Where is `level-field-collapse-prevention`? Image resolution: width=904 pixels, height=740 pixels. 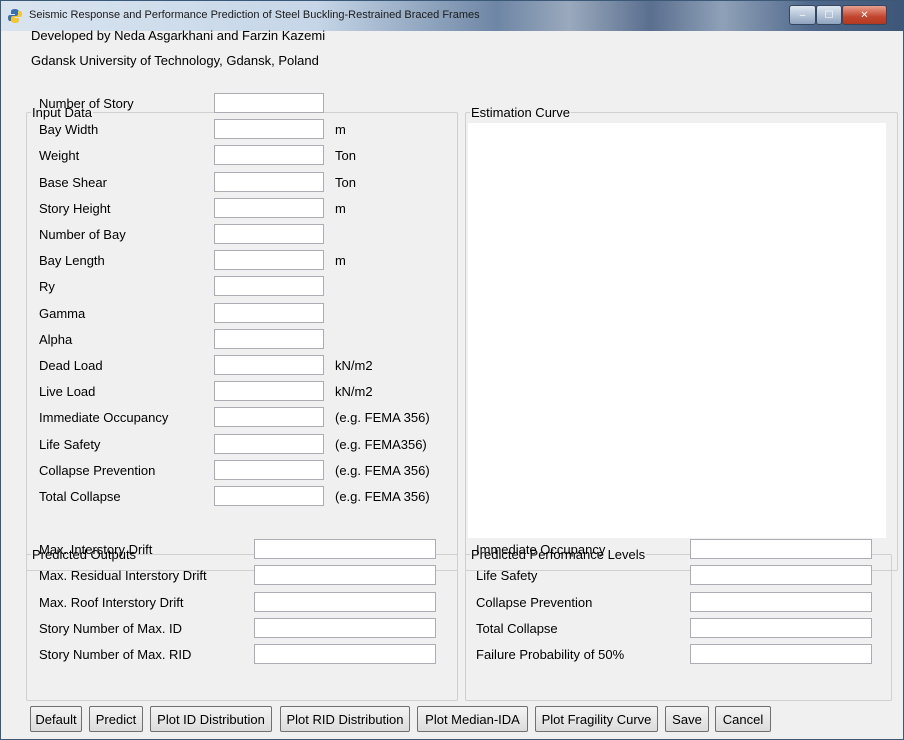
level-field-collapse-prevention is located at coordinates (781, 601).